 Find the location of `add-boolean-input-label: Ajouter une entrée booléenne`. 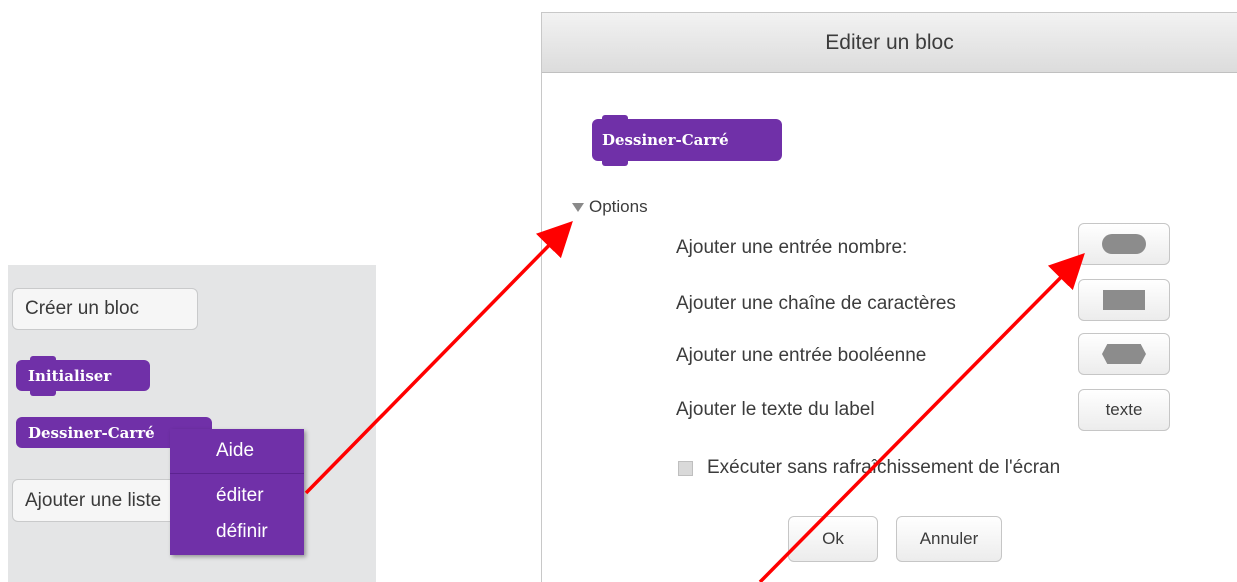

add-boolean-input-label: Ajouter une entrée booléenne is located at coordinates (801, 355).